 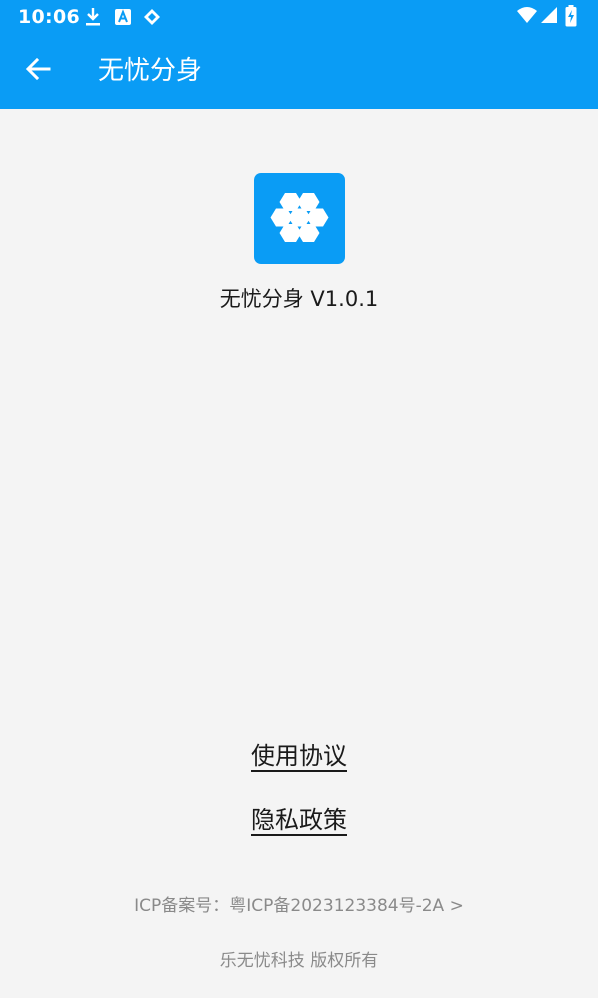 What do you see at coordinates (152, 19) in the screenshot?
I see `diamond-icon` at bounding box center [152, 19].